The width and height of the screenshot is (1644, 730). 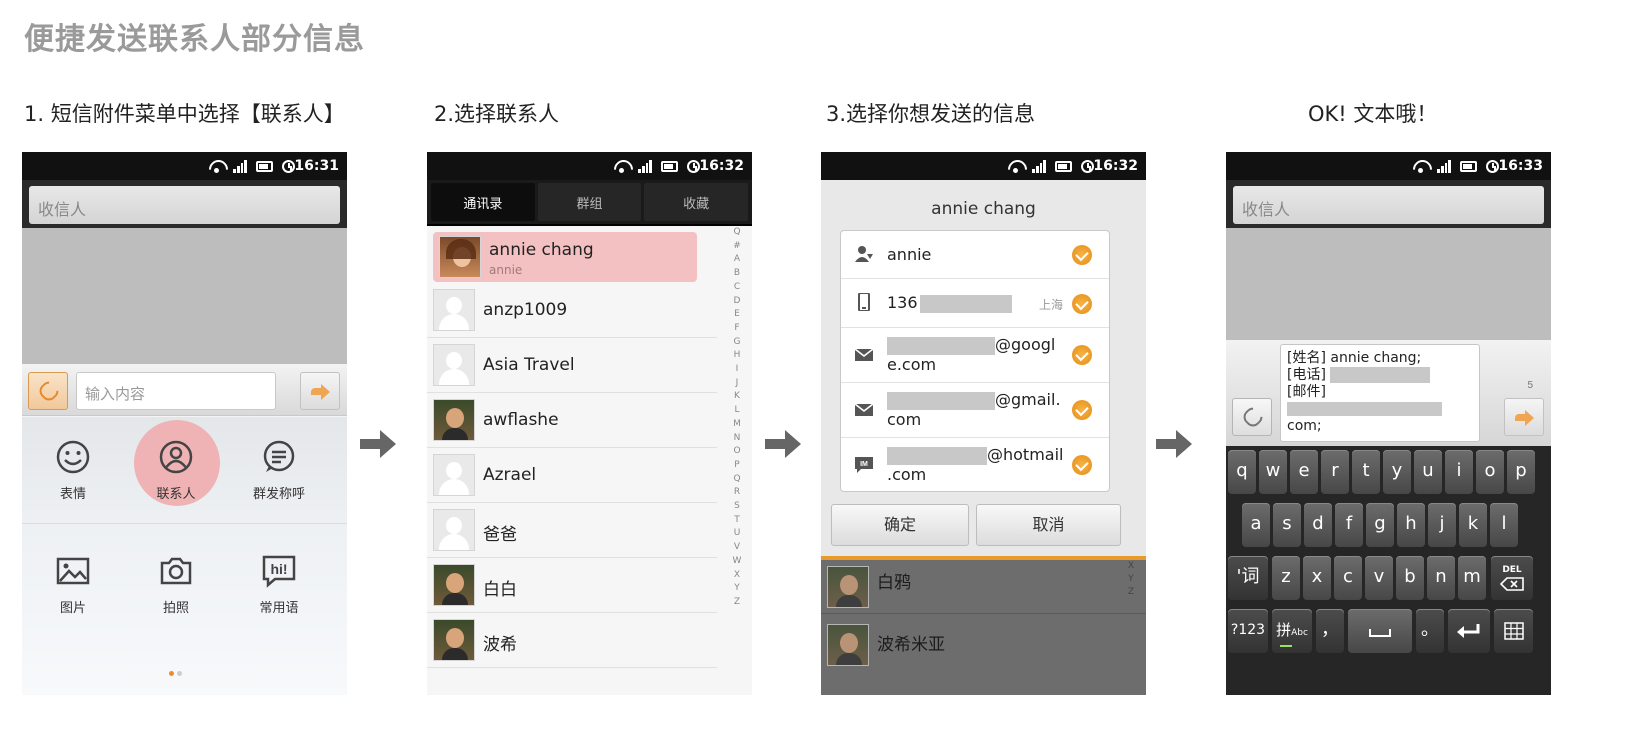 I want to click on message-input: [姓名] annie chang; [电话] [邮件] com;, so click(x=1380, y=393).